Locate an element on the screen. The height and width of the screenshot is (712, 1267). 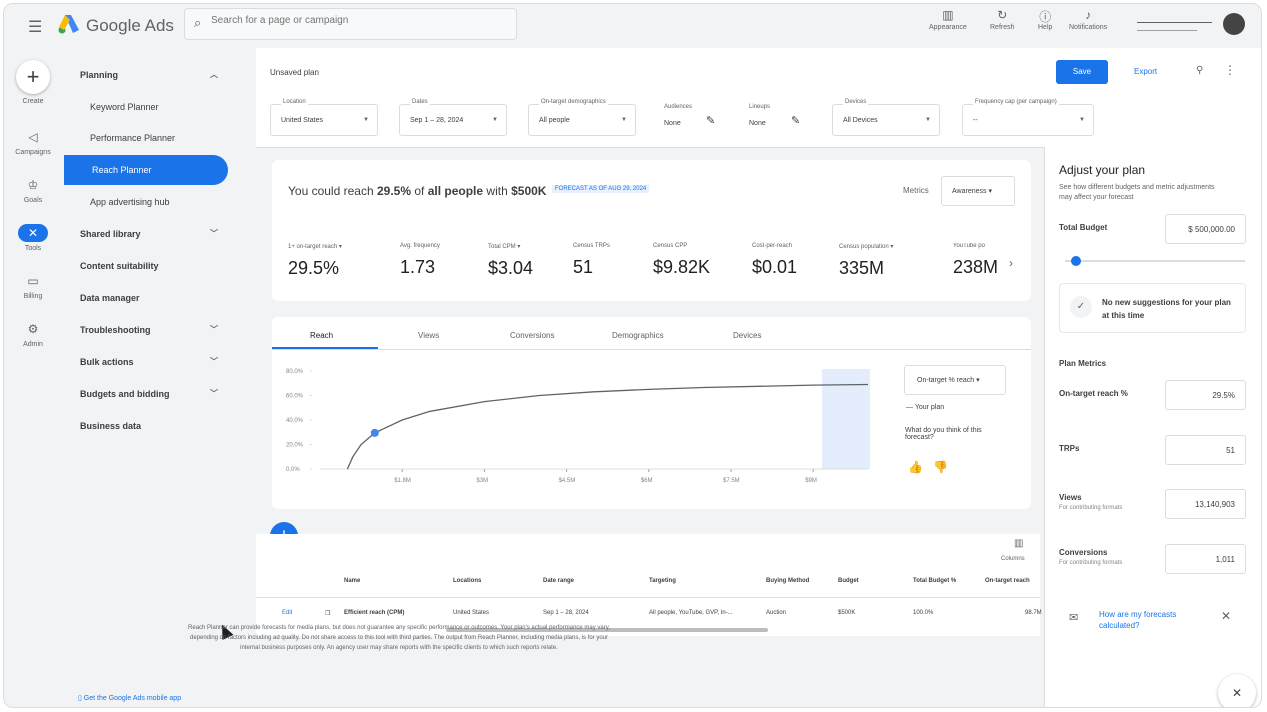
frequency-filter: Frequency cap (per campaign) -- ▼ is located at coordinates (1028, 117).